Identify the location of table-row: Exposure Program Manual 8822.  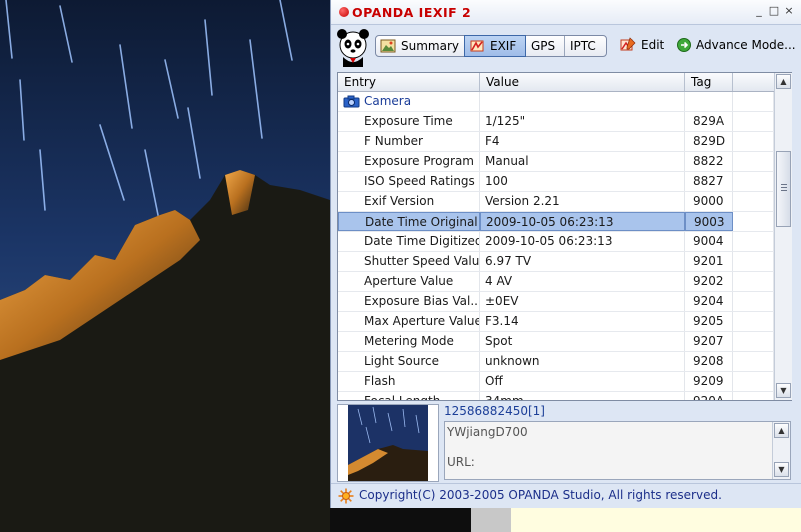
(556, 162).